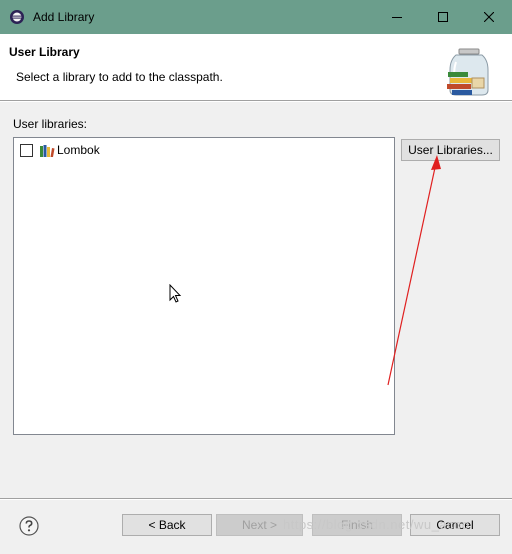  What do you see at coordinates (64, 17) in the screenshot?
I see `window-title: Add Library` at bounding box center [64, 17].